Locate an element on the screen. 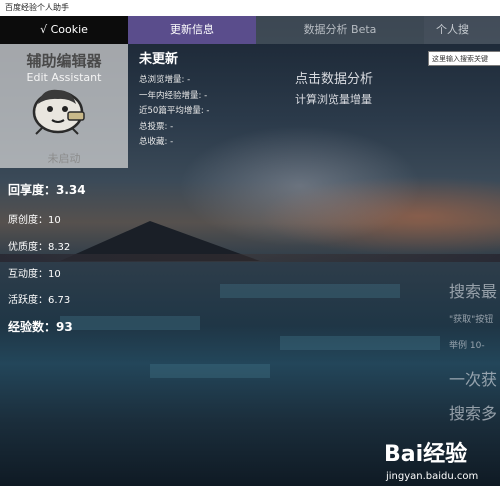 The image size is (500, 486). baidu-jingyan-watermark: Bai经验 jingyan.baidu.com is located at coordinates (431, 461).